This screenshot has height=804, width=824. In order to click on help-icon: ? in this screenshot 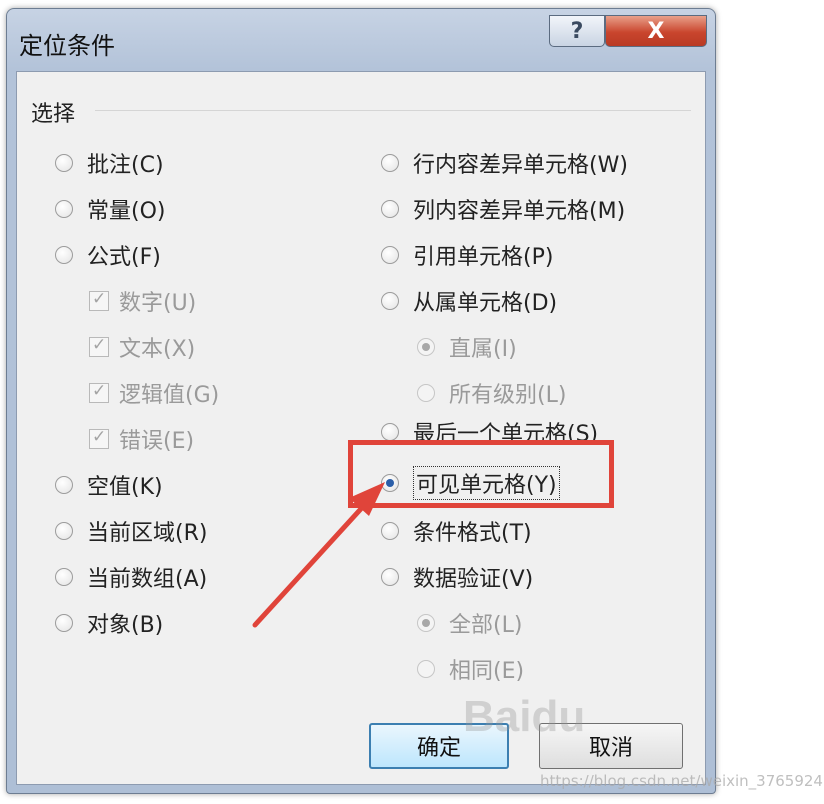, I will do `click(577, 31)`.